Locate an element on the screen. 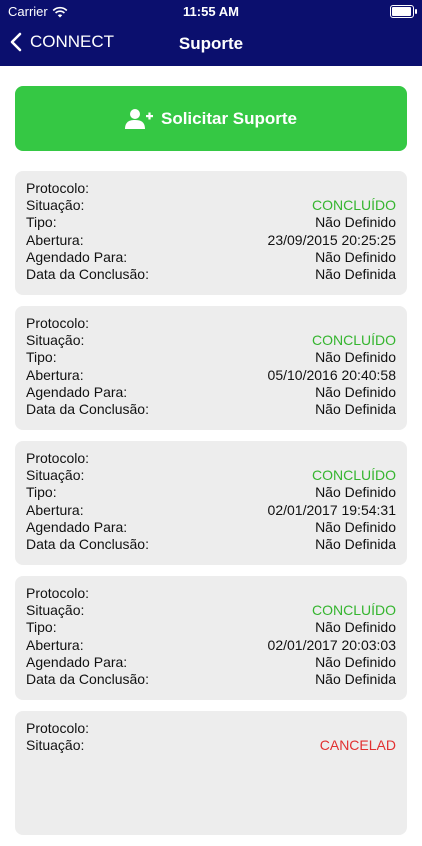 The height and width of the screenshot is (846, 422). status-time: 11:55 AM is located at coordinates (211, 11).